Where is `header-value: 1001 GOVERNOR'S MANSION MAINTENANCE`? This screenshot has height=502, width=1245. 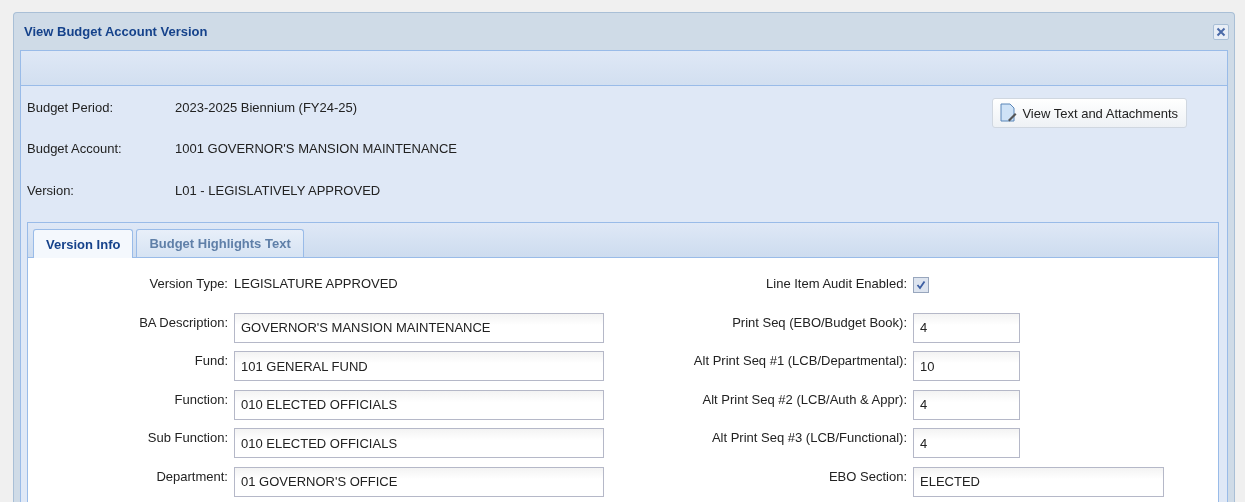
header-value: 1001 GOVERNOR'S MANSION MAINTENANCE is located at coordinates (316, 149).